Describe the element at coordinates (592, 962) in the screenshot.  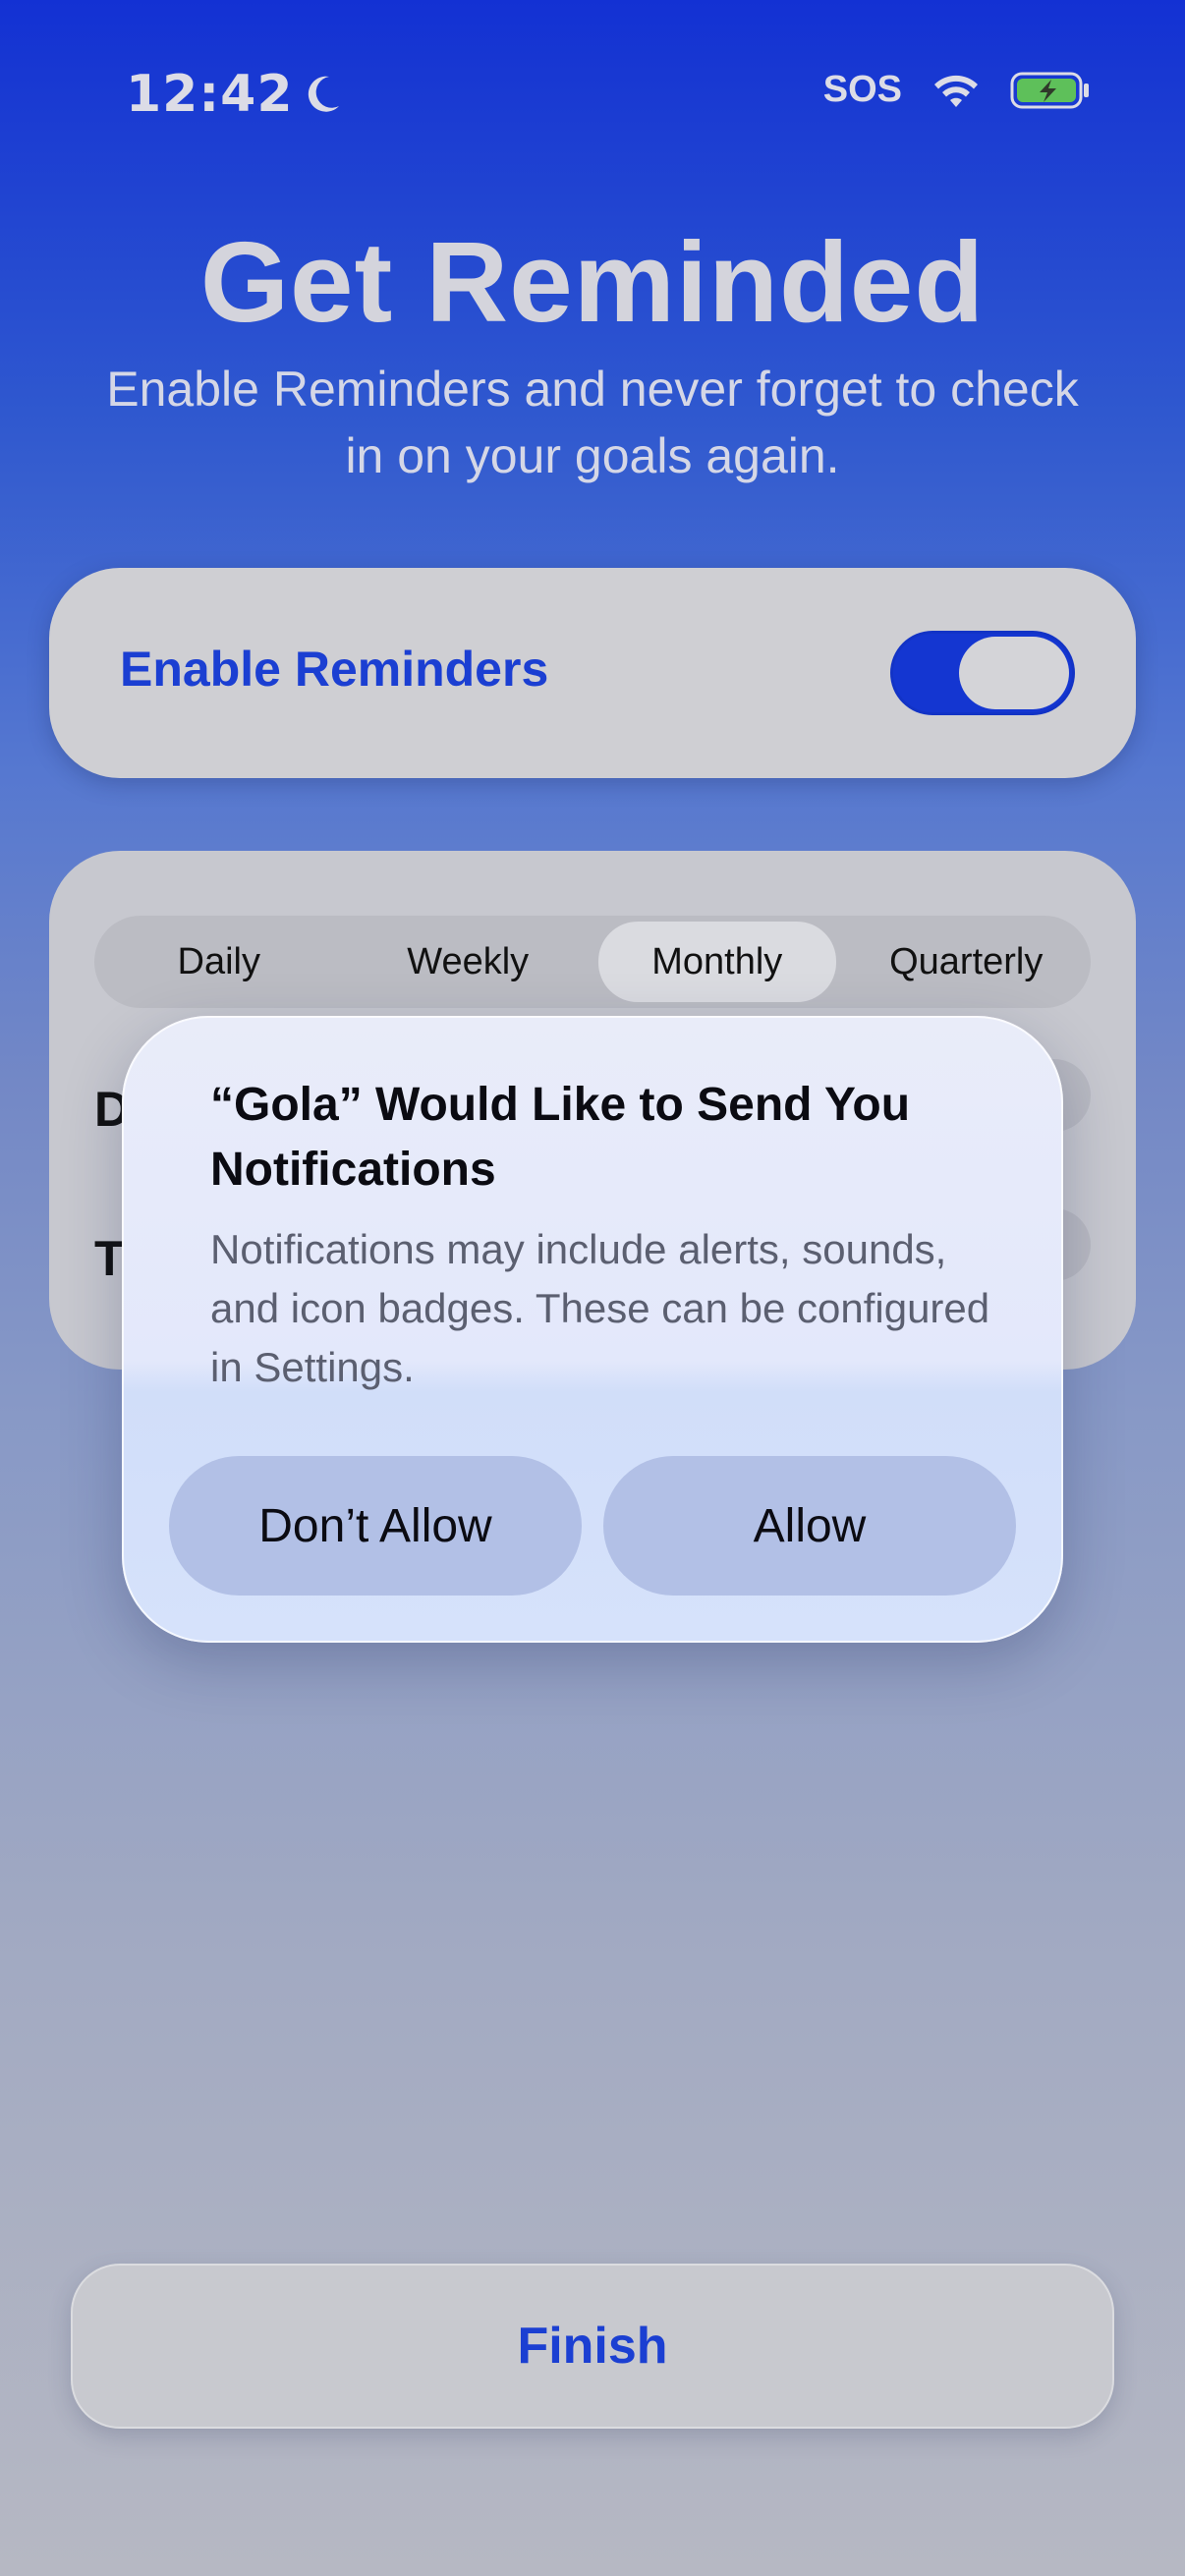
I see `frequency-segmented-control: Daily Weekly Monthly Quarterly` at that location.